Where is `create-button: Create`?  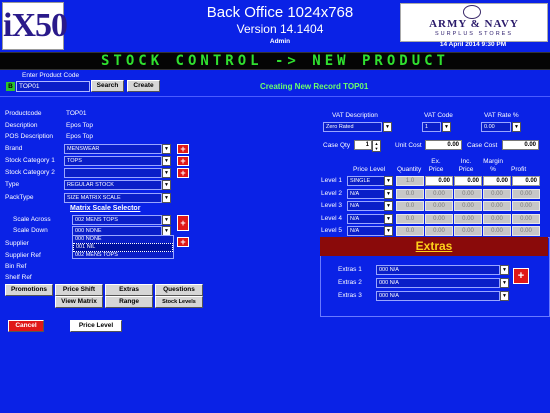
create-button: Create is located at coordinates (143, 86).